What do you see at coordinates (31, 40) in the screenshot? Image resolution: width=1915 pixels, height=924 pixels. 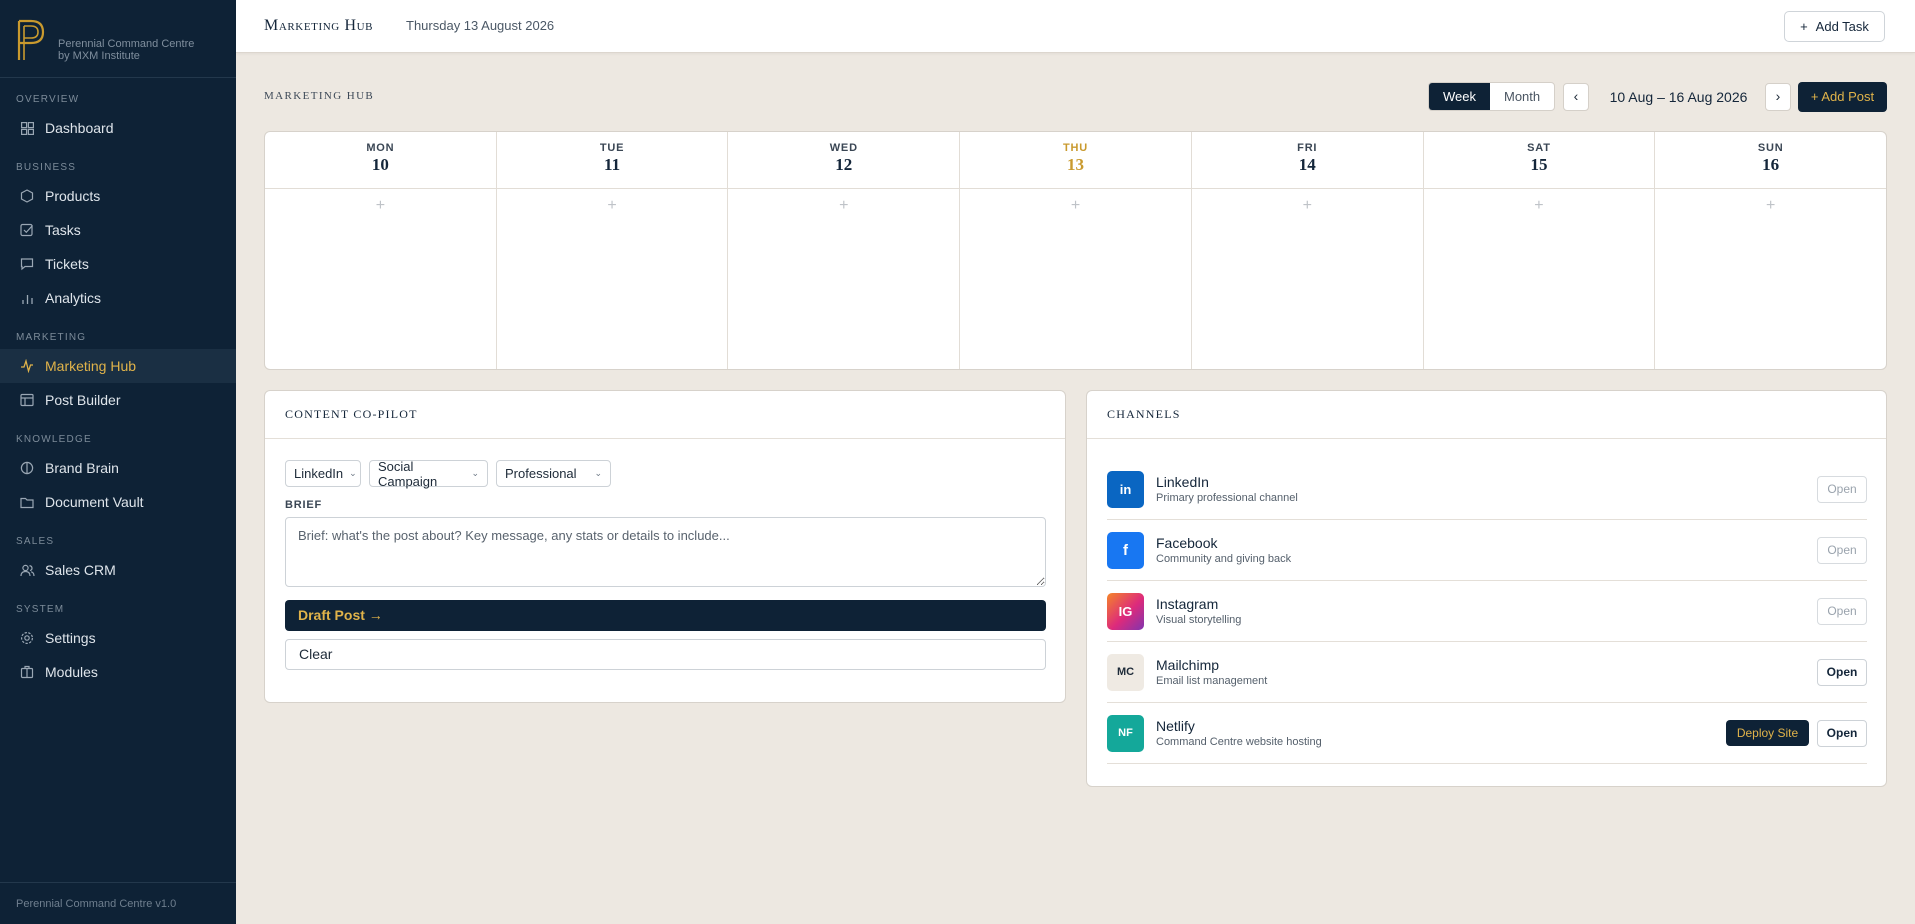 I see `perennial-logo-icon` at bounding box center [31, 40].